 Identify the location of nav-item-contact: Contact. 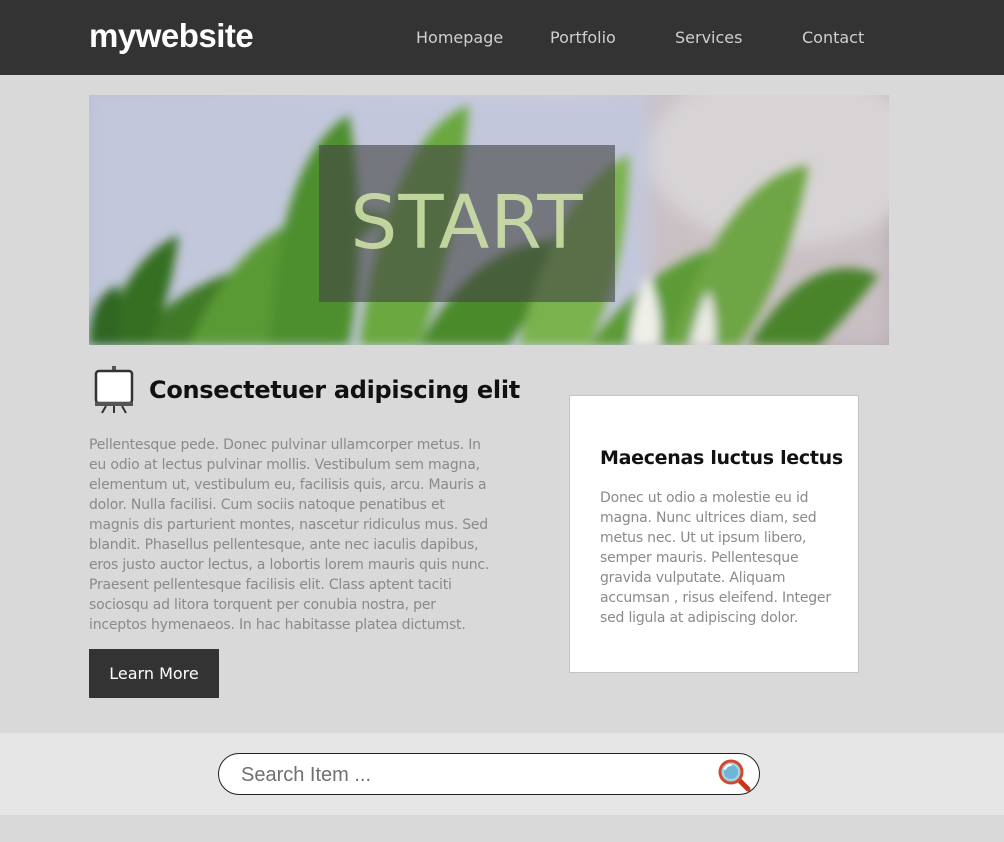
(833, 38).